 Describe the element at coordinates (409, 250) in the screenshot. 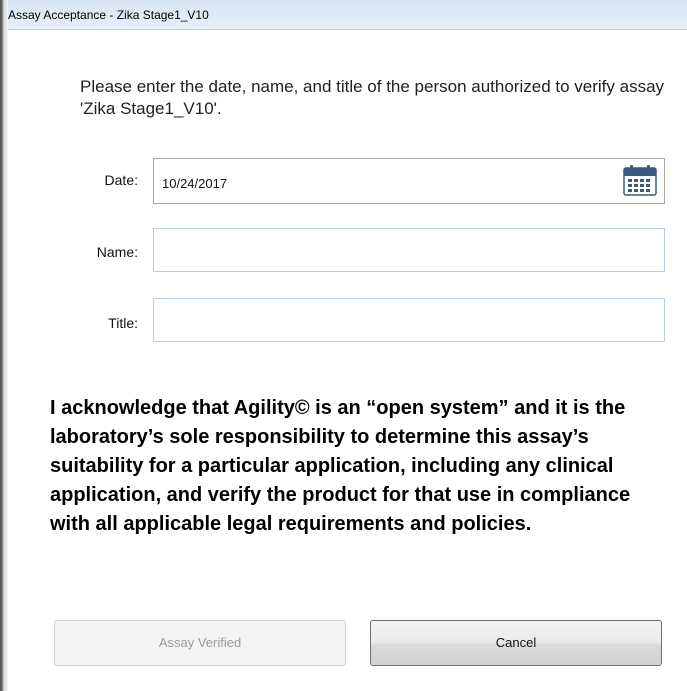

I see `name-field` at that location.